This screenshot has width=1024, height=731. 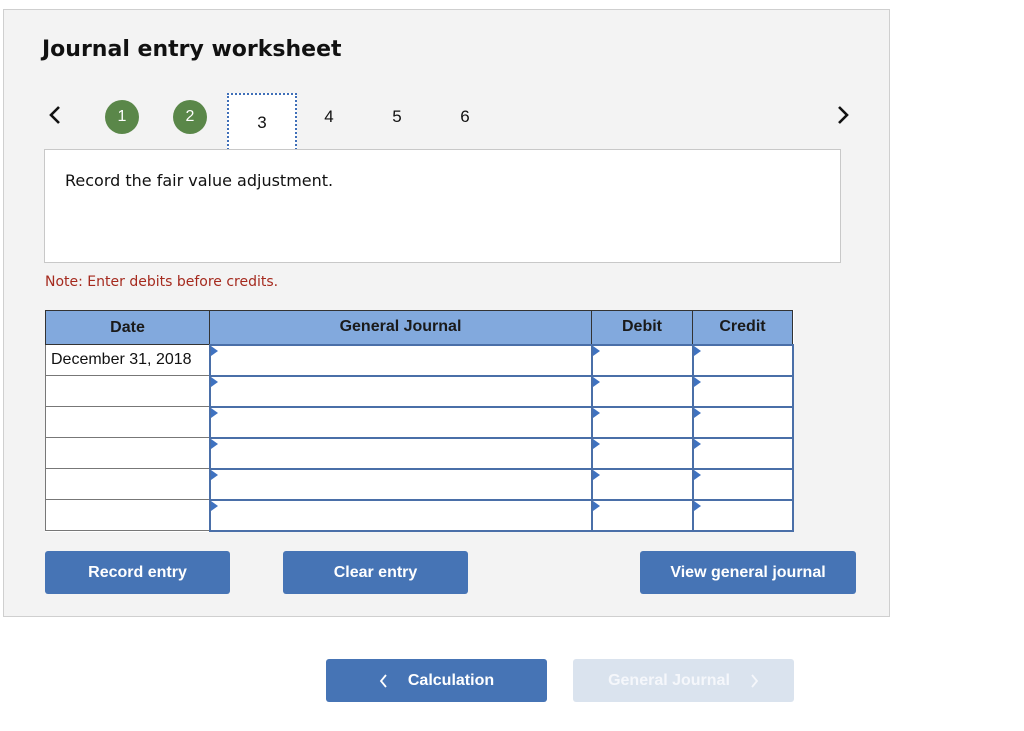 What do you see at coordinates (162, 282) in the screenshot?
I see `note-text: Note: Enter debits before credits.` at bounding box center [162, 282].